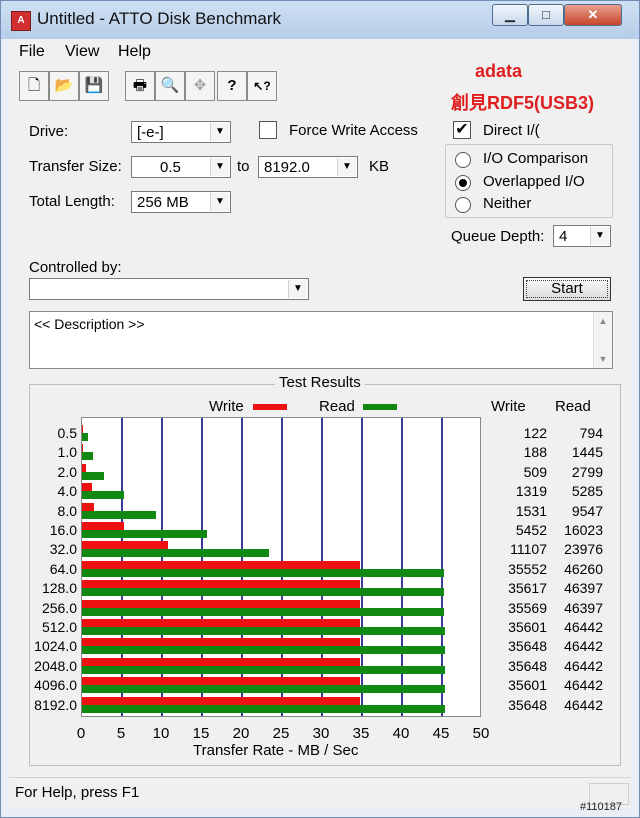  I want to click on io-comparison-label: I/O Comparison, so click(536, 158).